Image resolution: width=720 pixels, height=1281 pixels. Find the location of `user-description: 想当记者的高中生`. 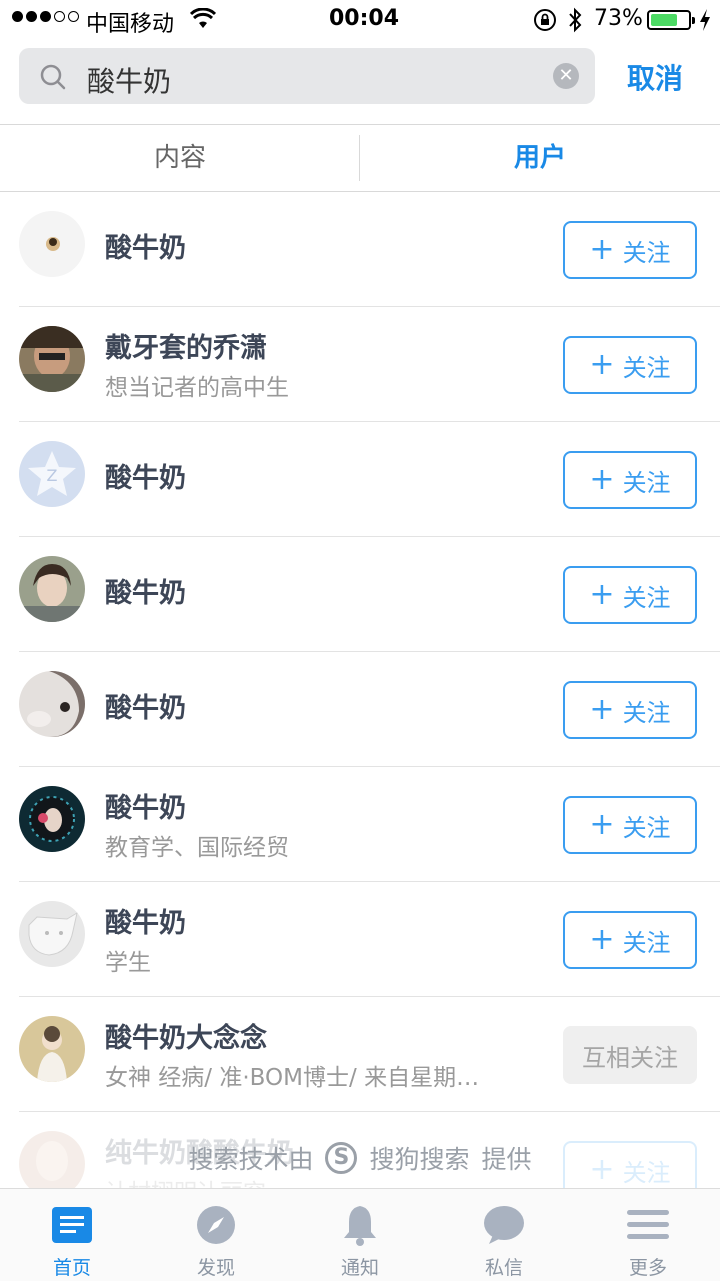

user-description: 想当记者的高中生 is located at coordinates (197, 388).